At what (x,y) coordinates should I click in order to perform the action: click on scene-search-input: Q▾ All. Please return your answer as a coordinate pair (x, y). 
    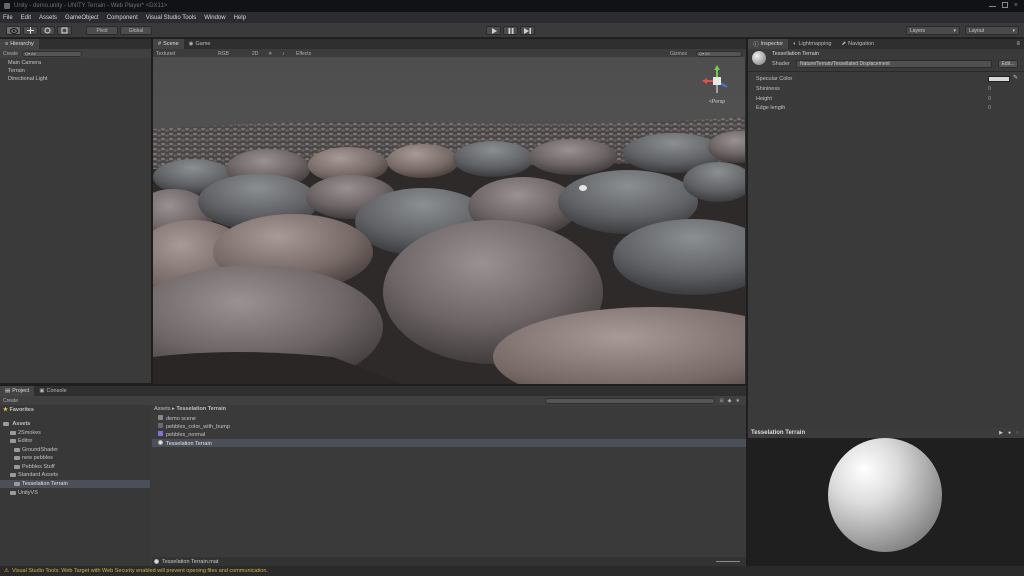
    Looking at the image, I should click on (719, 53).